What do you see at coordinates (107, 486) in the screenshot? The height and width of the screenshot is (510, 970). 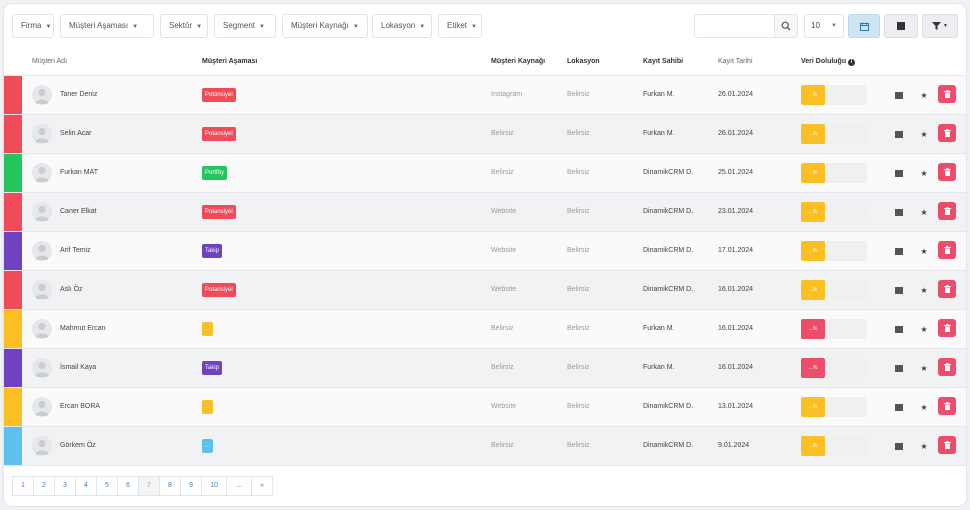 I see `page-link: 5` at bounding box center [107, 486].